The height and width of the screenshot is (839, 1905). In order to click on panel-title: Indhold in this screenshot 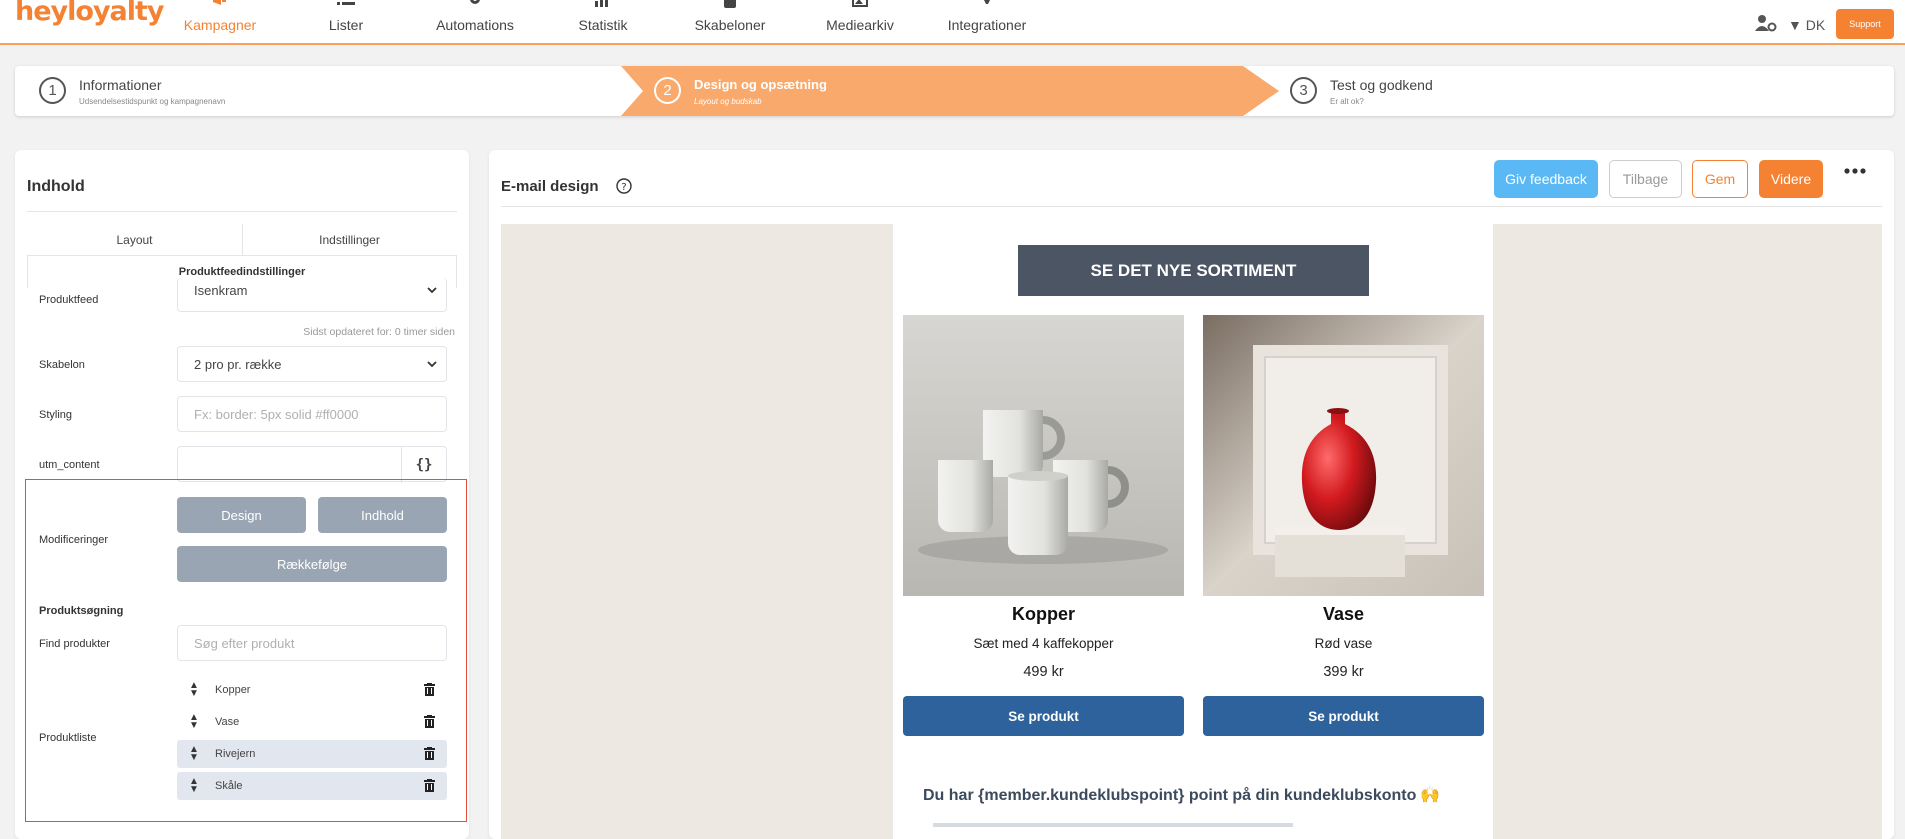, I will do `click(56, 186)`.